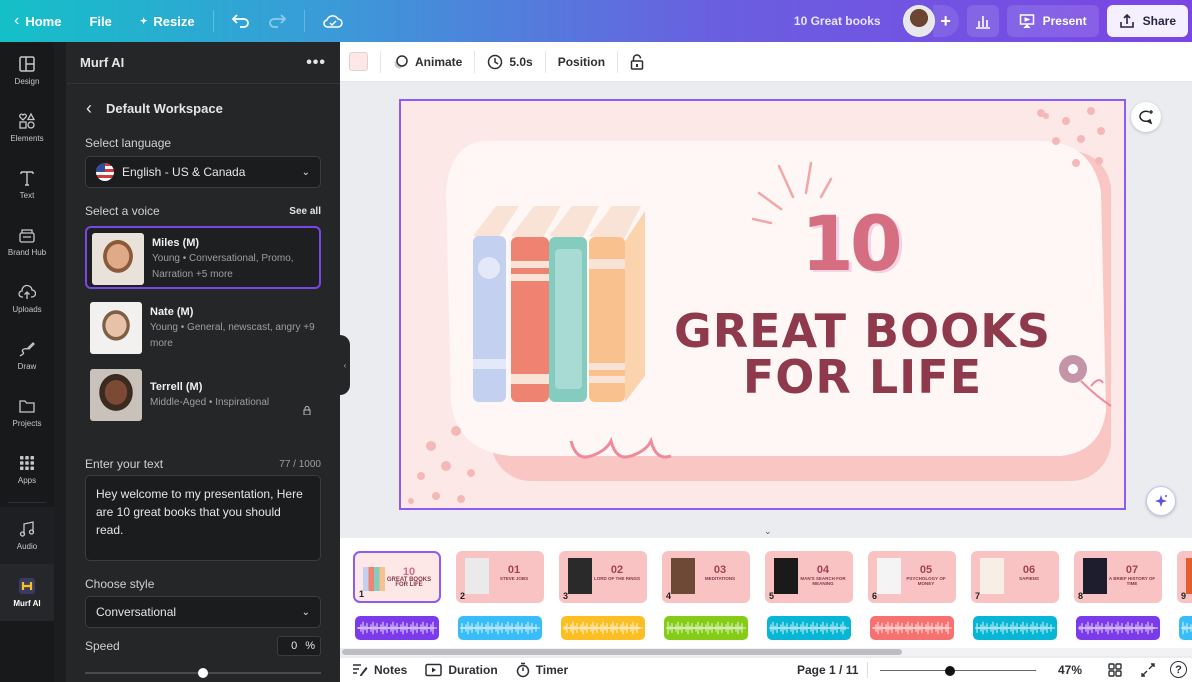 The height and width of the screenshot is (682, 1192). Describe the element at coordinates (827, 670) in the screenshot. I see `page-indicator: Page 1 / 11` at that location.